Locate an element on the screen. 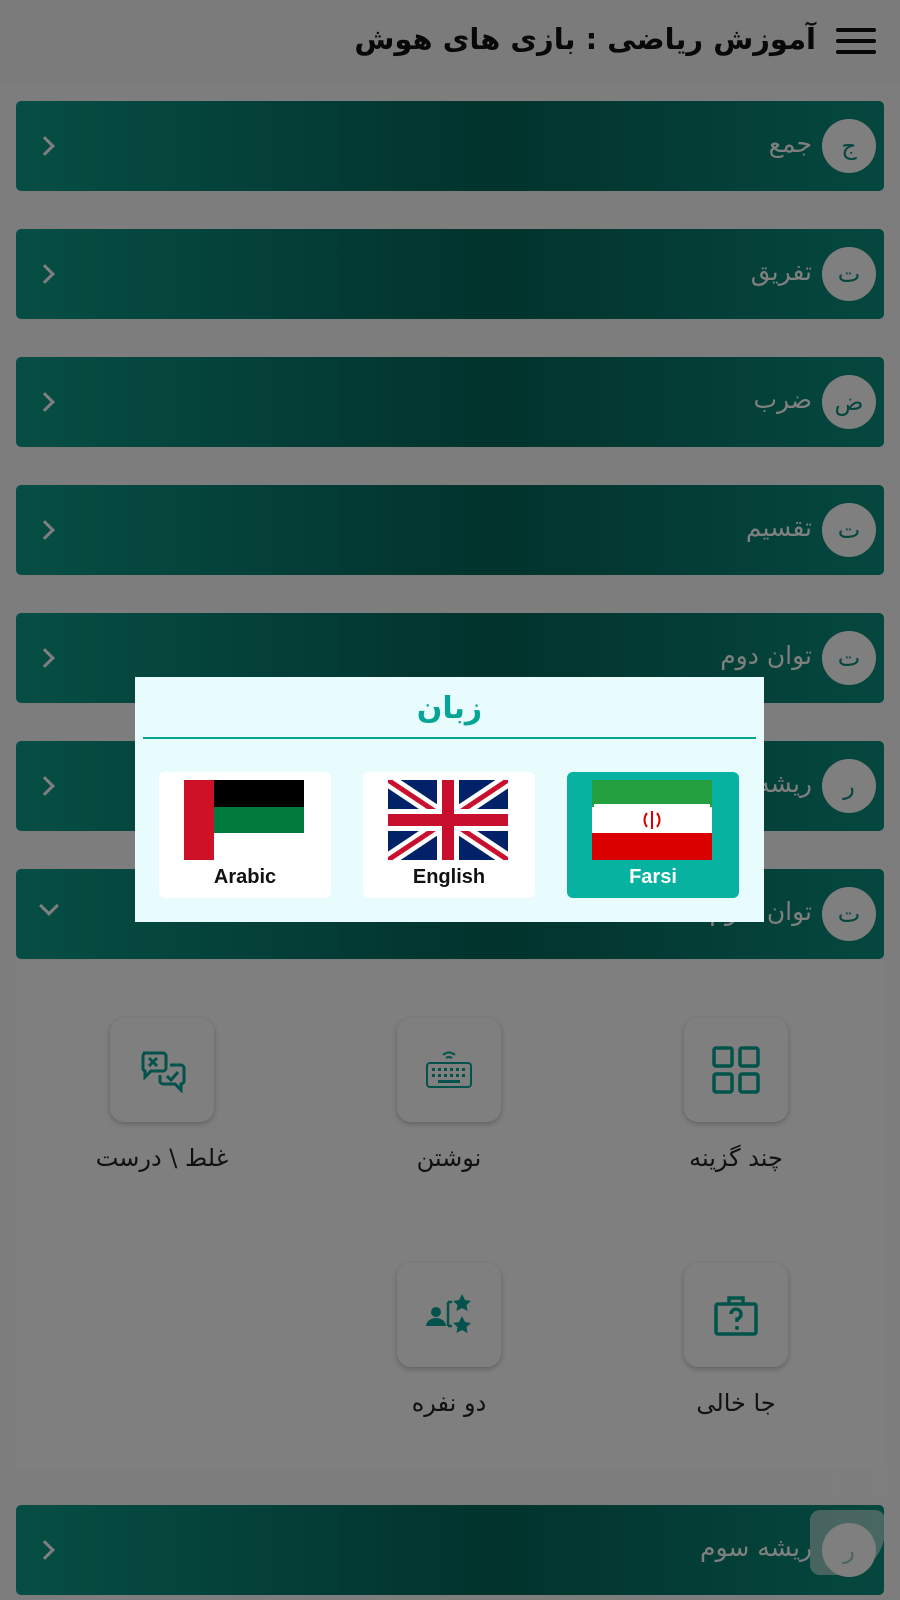  arab-flag-icon is located at coordinates (244, 820).